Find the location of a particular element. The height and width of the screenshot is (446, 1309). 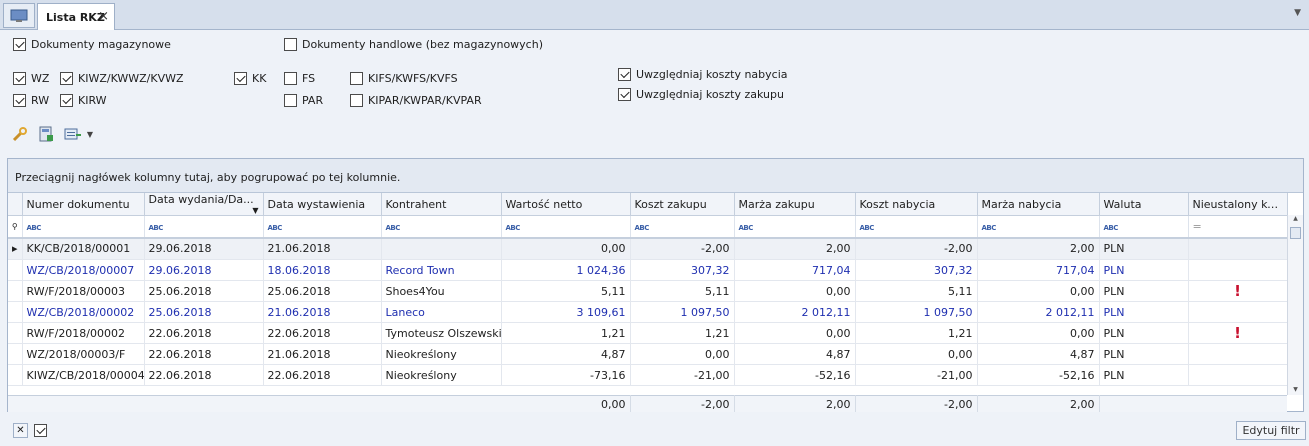

rw-checkbox: RW is located at coordinates (31, 100).